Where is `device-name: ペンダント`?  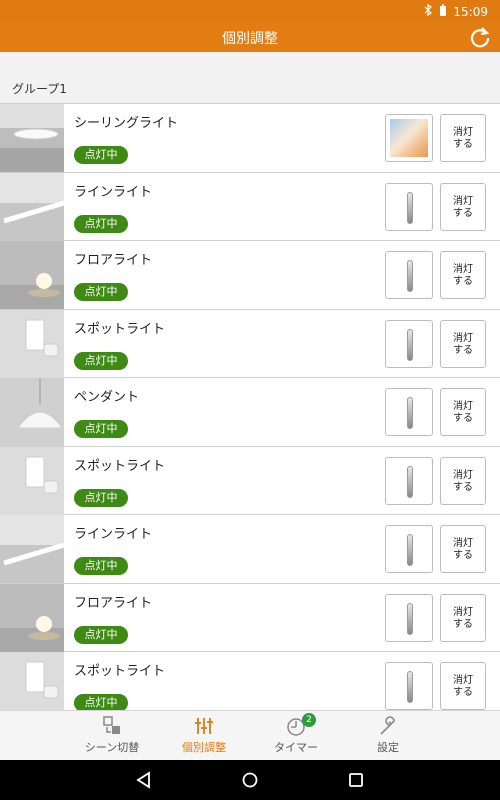 device-name: ペンダント is located at coordinates (107, 397).